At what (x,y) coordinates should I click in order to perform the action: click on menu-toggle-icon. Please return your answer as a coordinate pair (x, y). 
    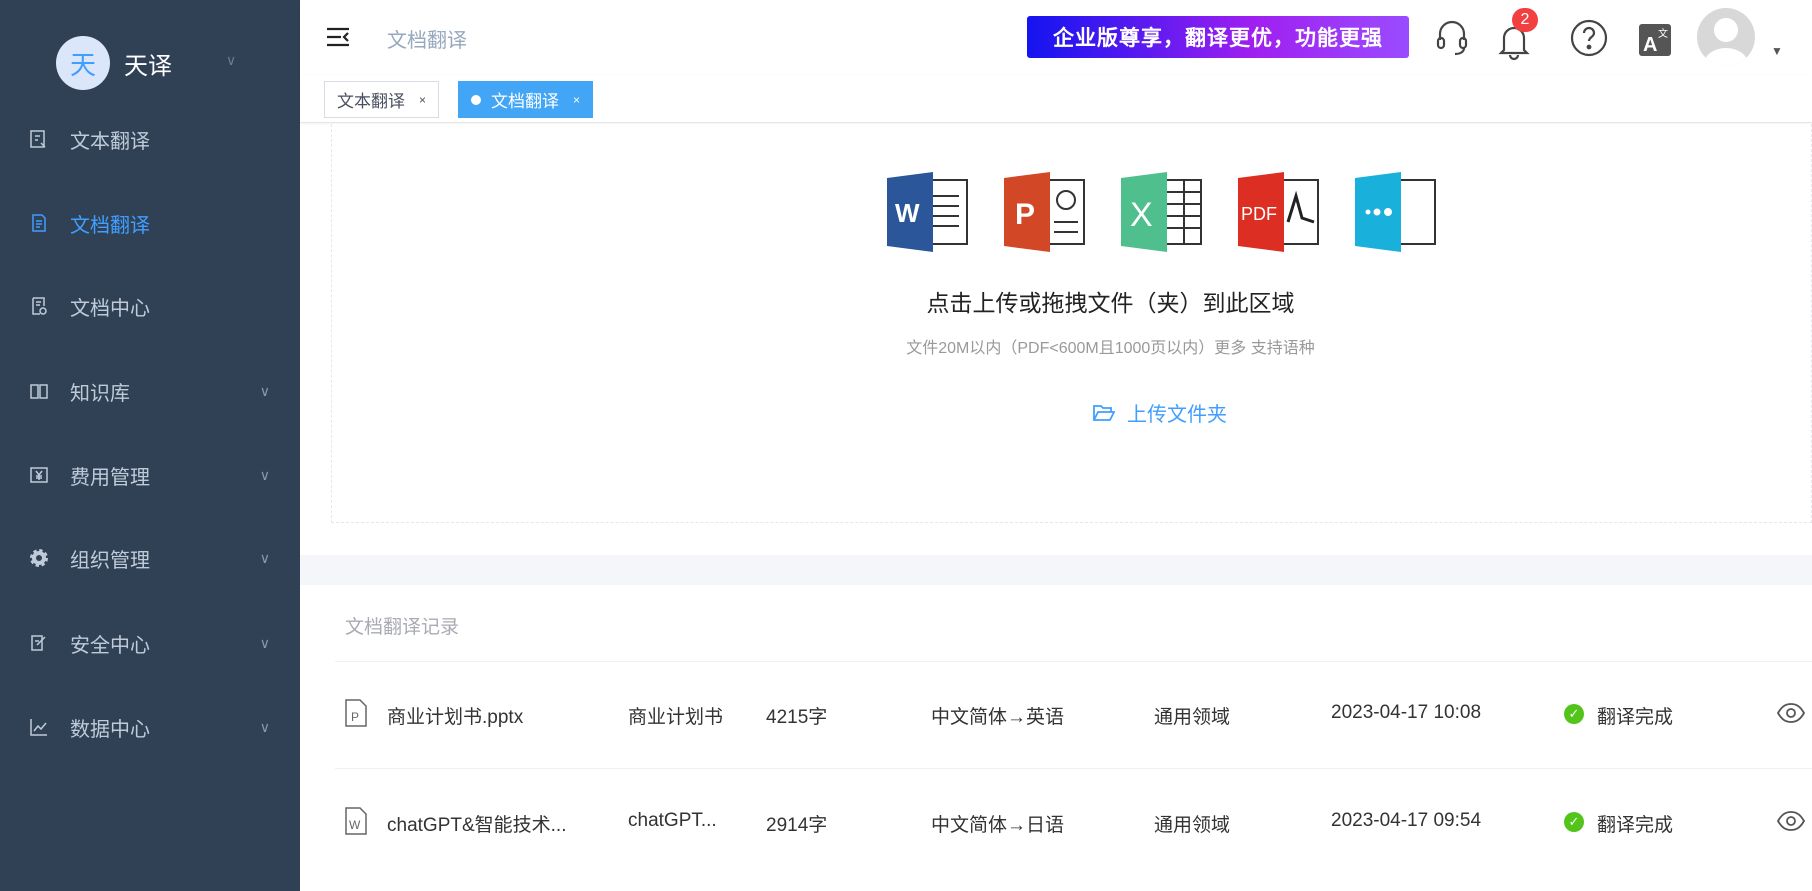
    Looking at the image, I should click on (338, 39).